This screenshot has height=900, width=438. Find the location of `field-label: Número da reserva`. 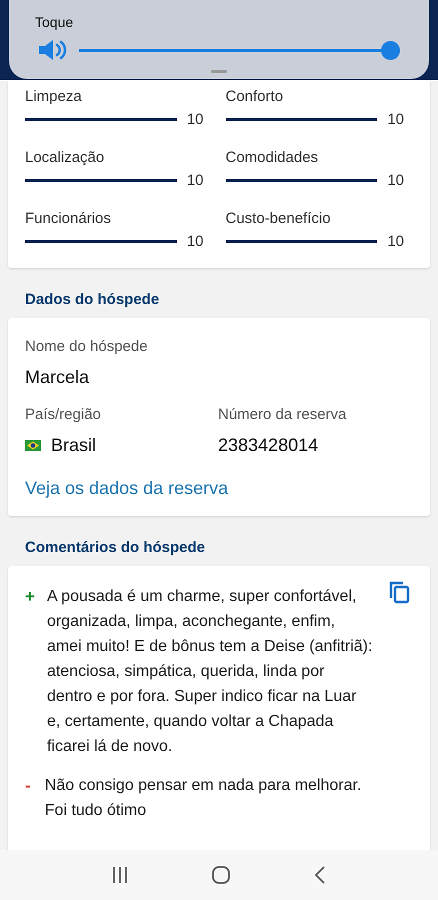

field-label: Número da reserva is located at coordinates (283, 414).